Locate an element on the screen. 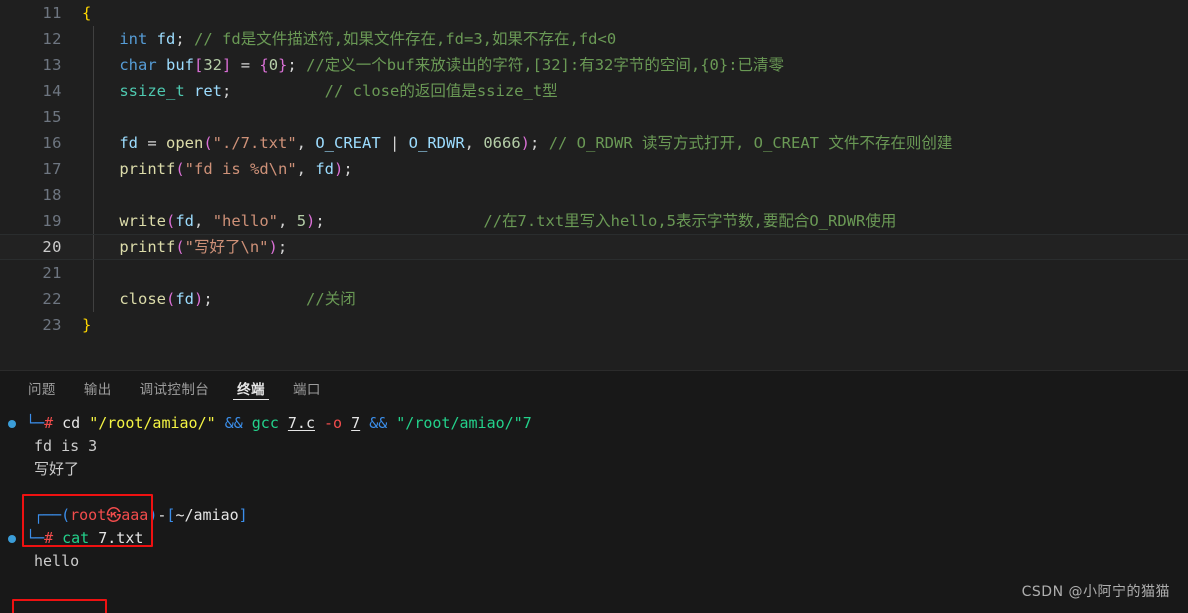  code-token: ] is located at coordinates (227, 65).